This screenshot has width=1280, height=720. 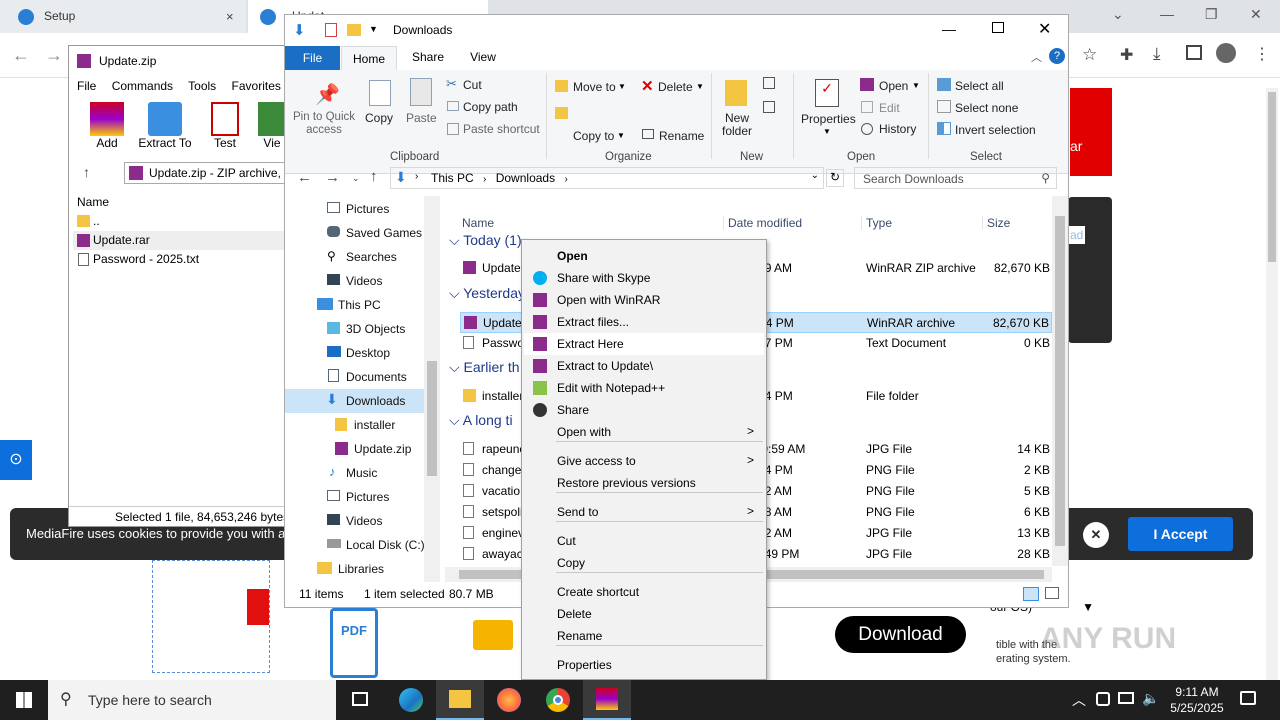 I want to click on menu-commands: Commands, so click(x=142, y=86).